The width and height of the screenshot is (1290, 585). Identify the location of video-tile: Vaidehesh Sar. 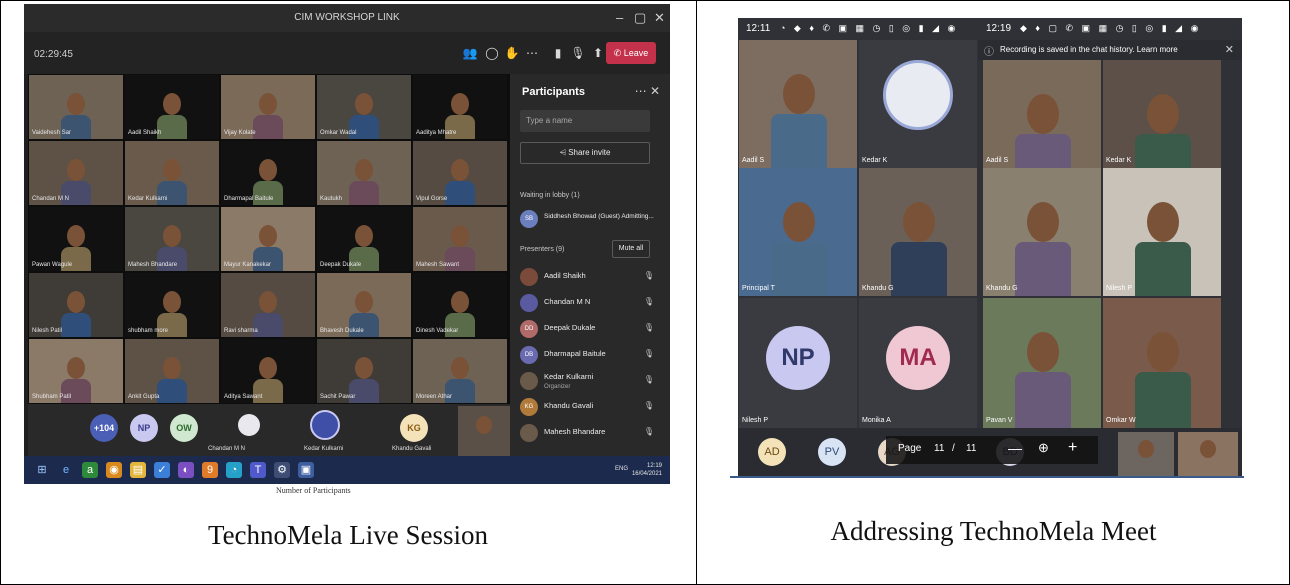
(76, 107).